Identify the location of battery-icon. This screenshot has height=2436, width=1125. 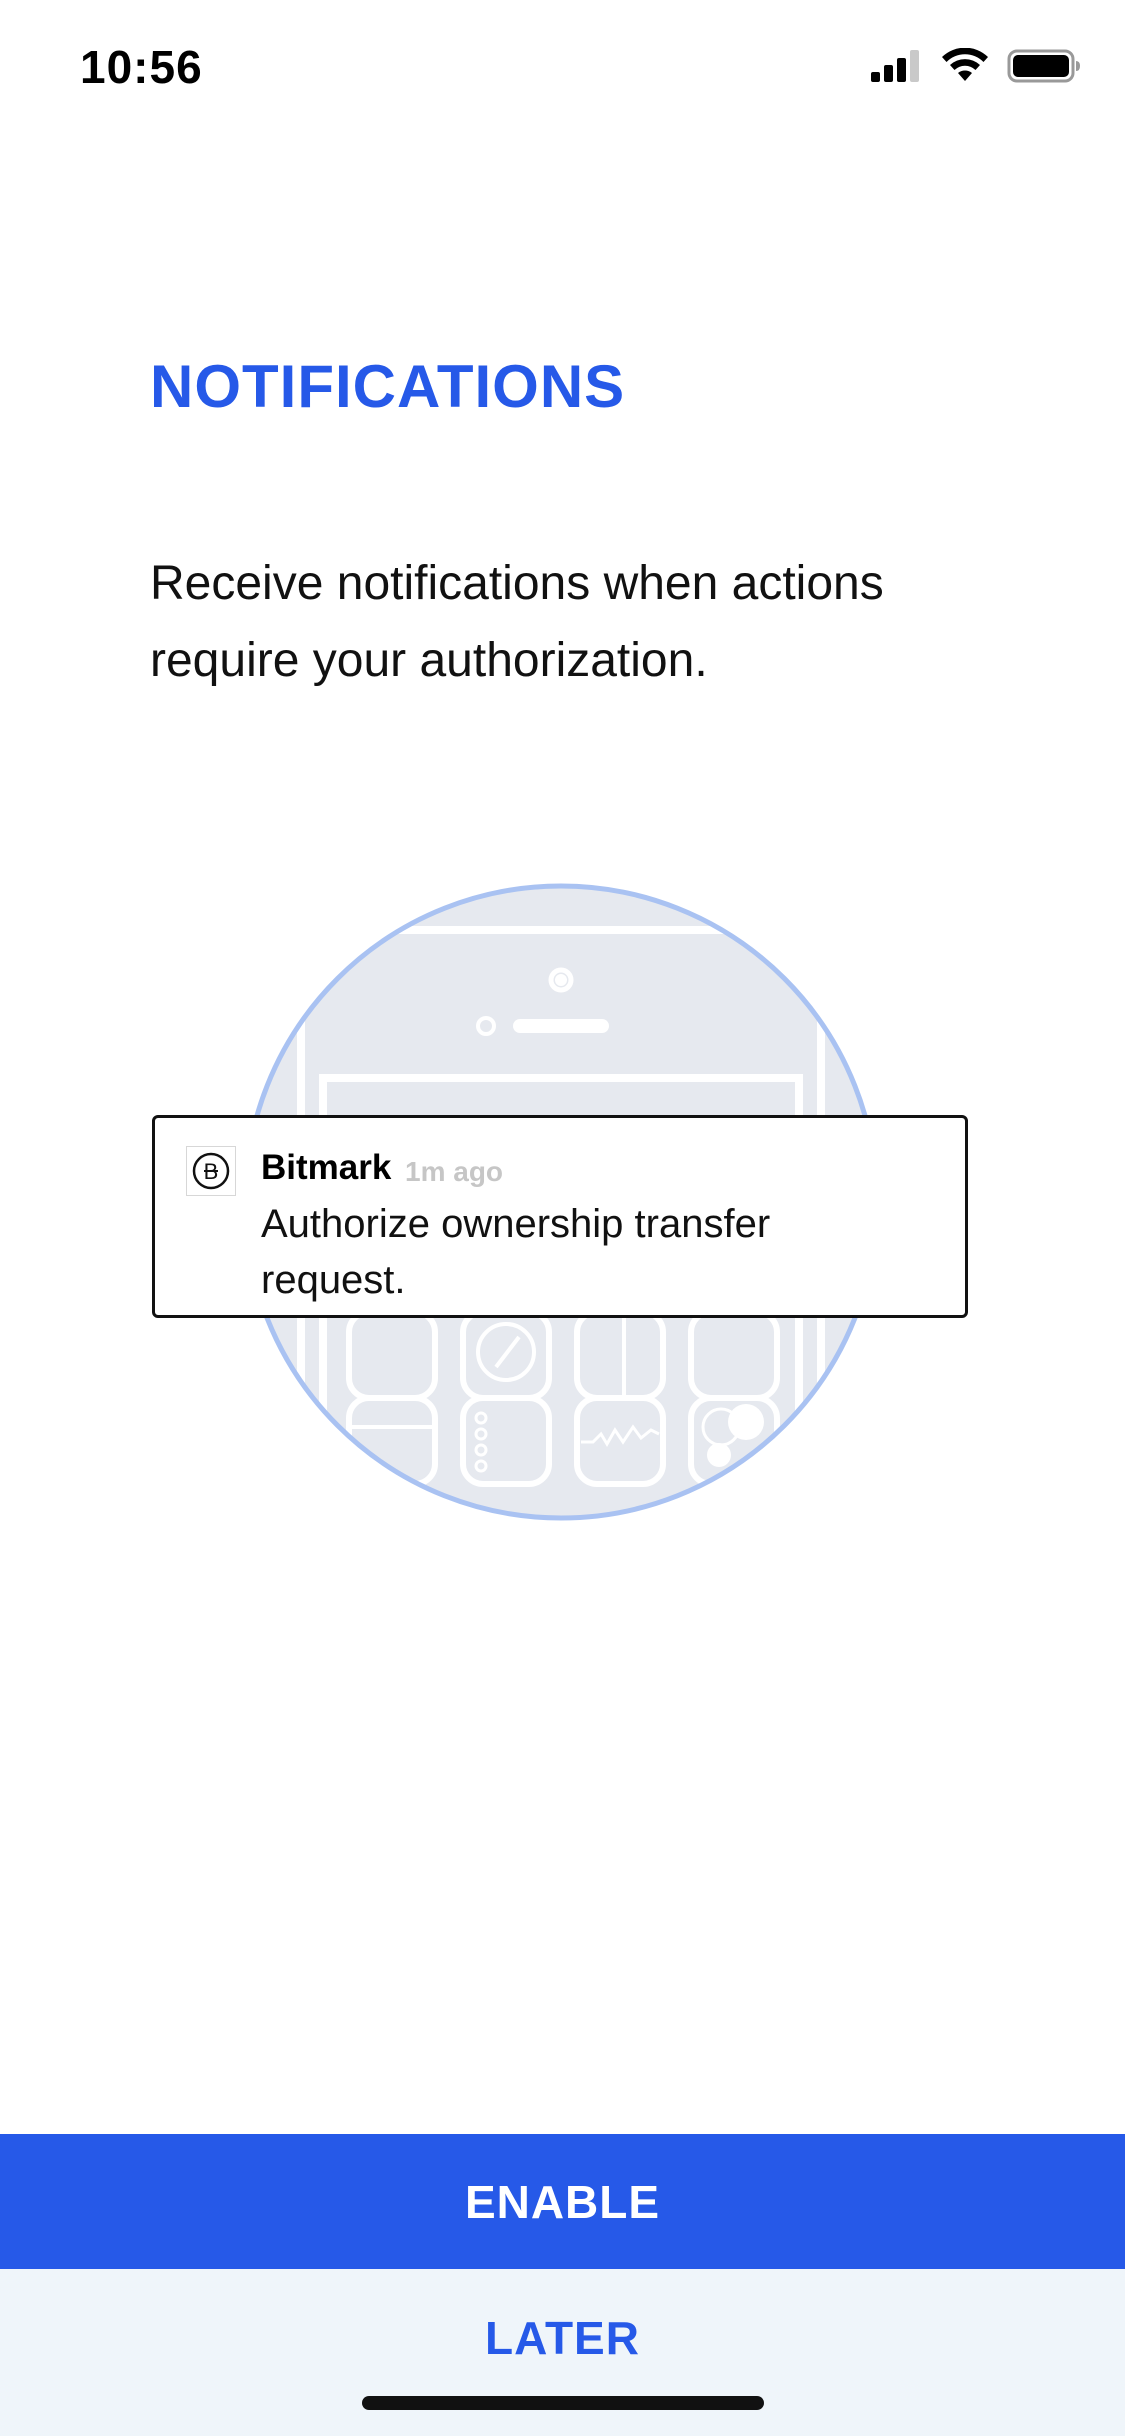
(1044, 68).